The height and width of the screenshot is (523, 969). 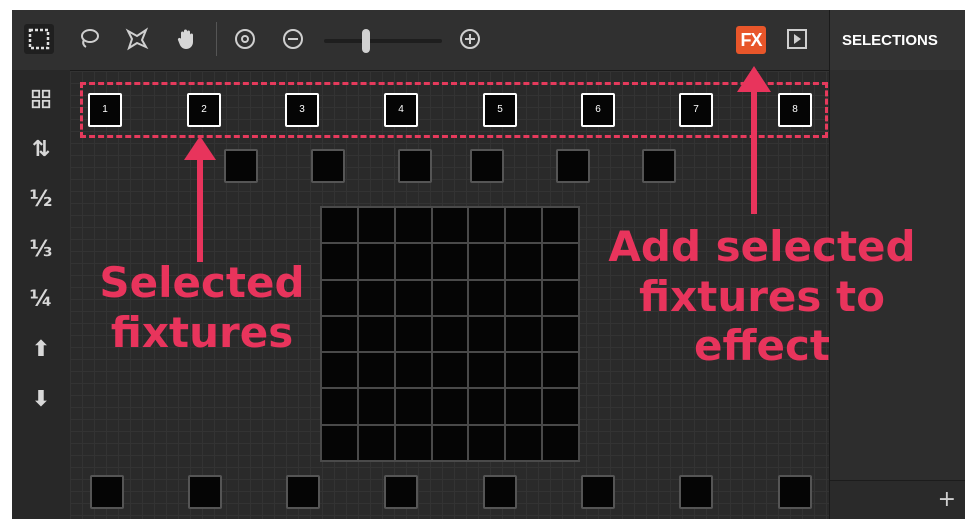 I want to click on fixture-number: 2, so click(x=204, y=109).